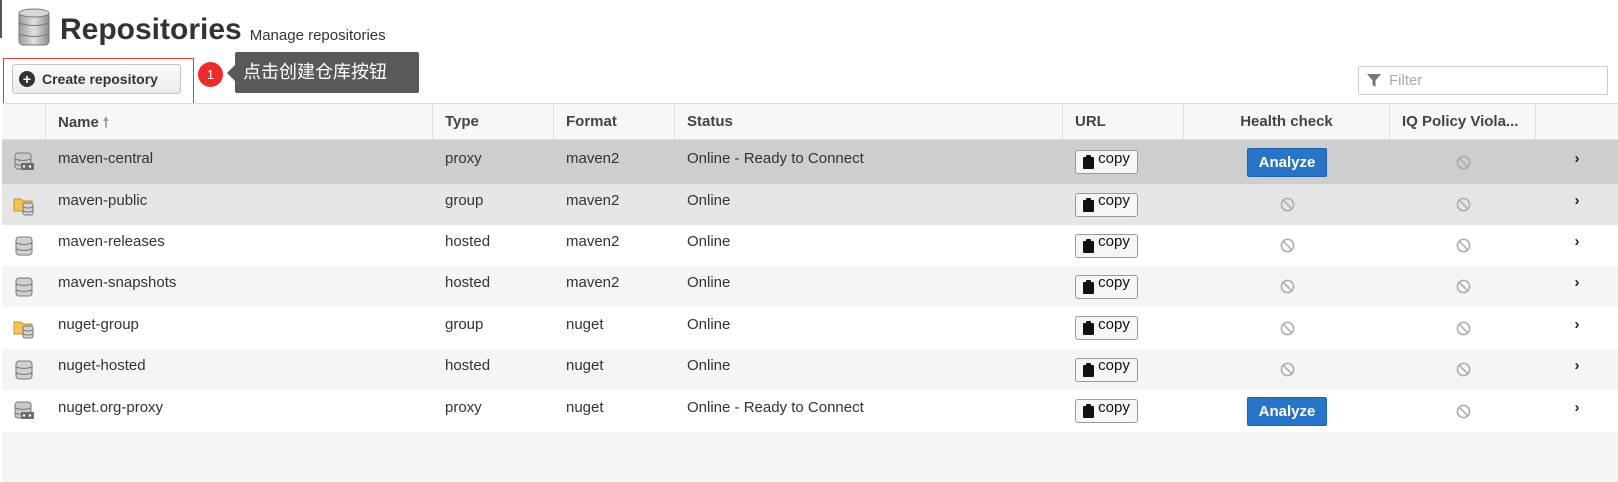  I want to click on create-repository-button: + Create repository, so click(96, 79).